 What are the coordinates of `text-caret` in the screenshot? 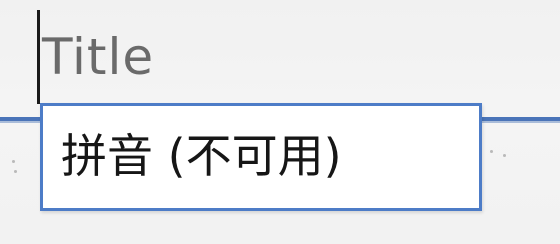 It's located at (38, 57).